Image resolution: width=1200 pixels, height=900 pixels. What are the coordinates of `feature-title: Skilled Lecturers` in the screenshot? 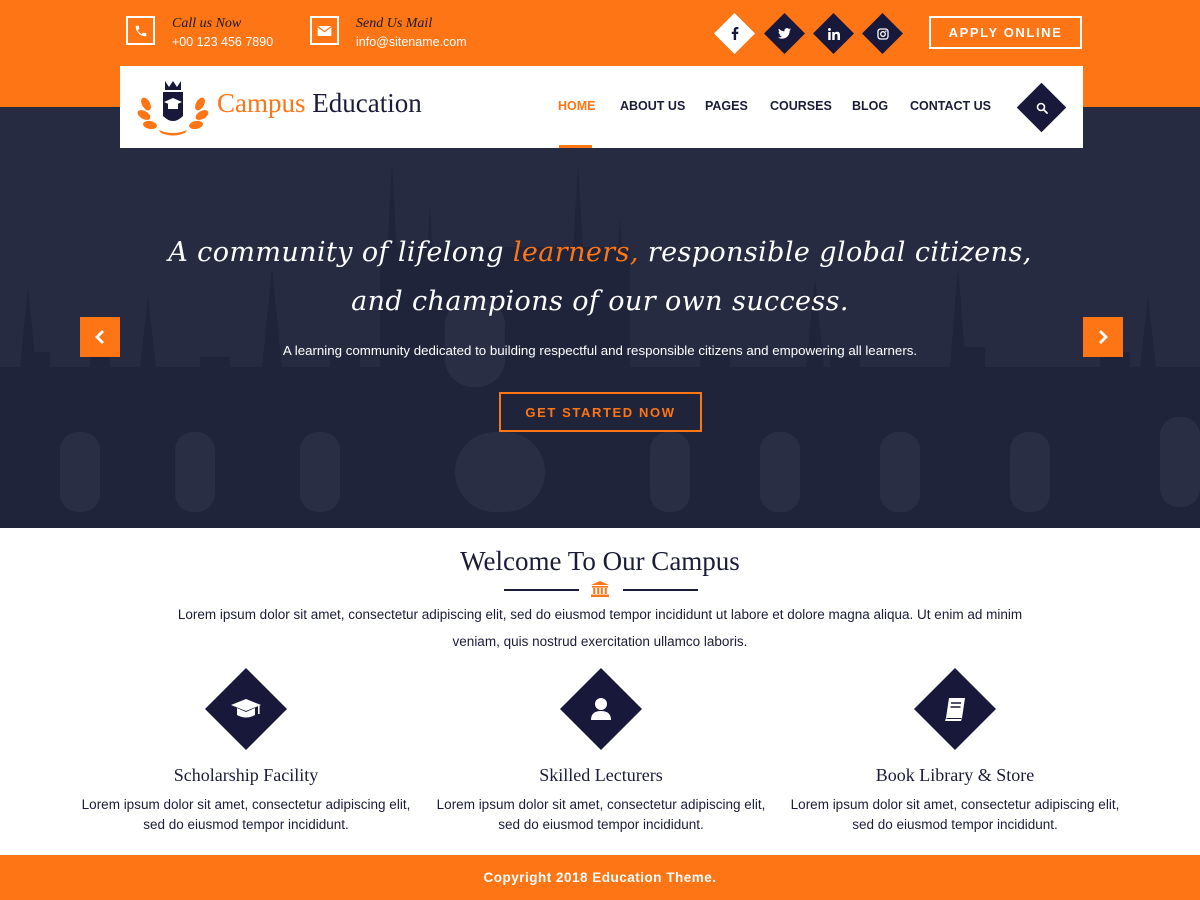 It's located at (601, 775).